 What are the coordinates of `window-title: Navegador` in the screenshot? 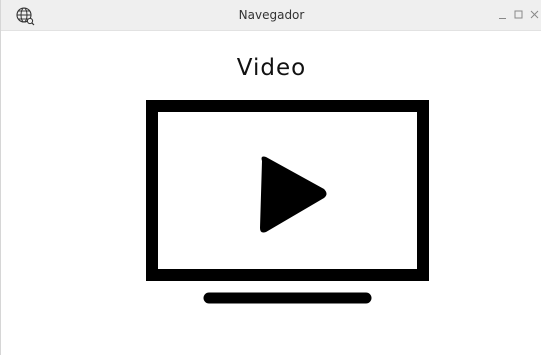 It's located at (271, 15).